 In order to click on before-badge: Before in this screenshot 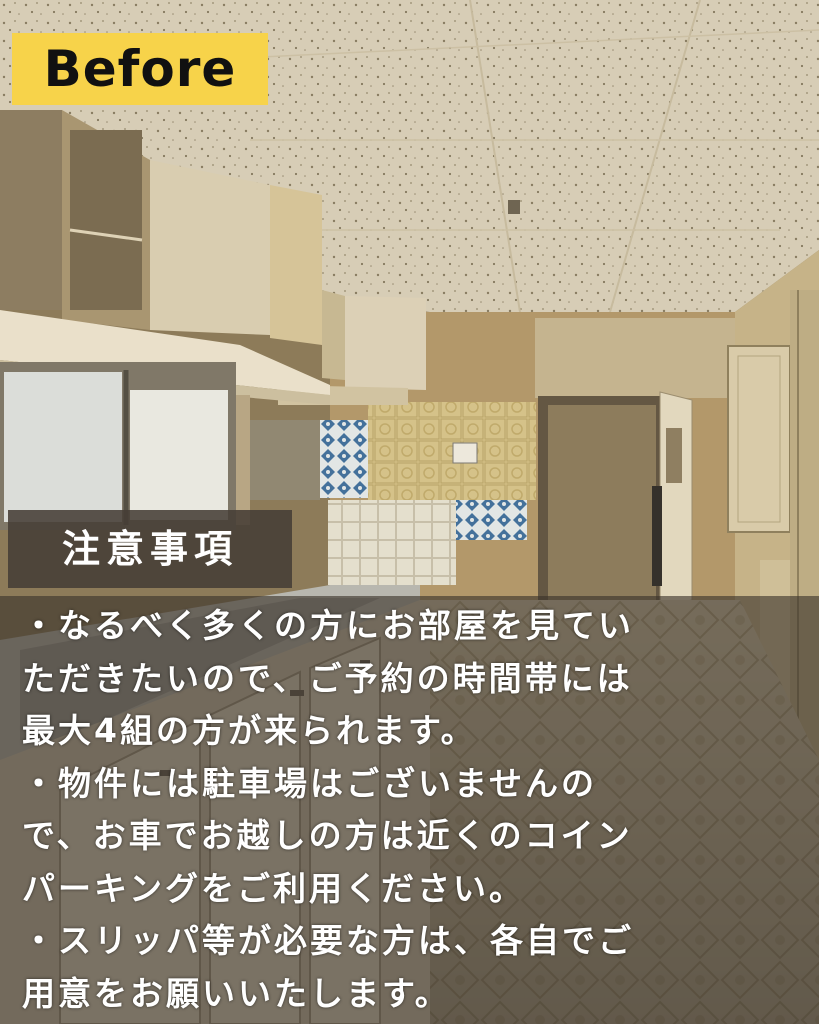, I will do `click(140, 69)`.